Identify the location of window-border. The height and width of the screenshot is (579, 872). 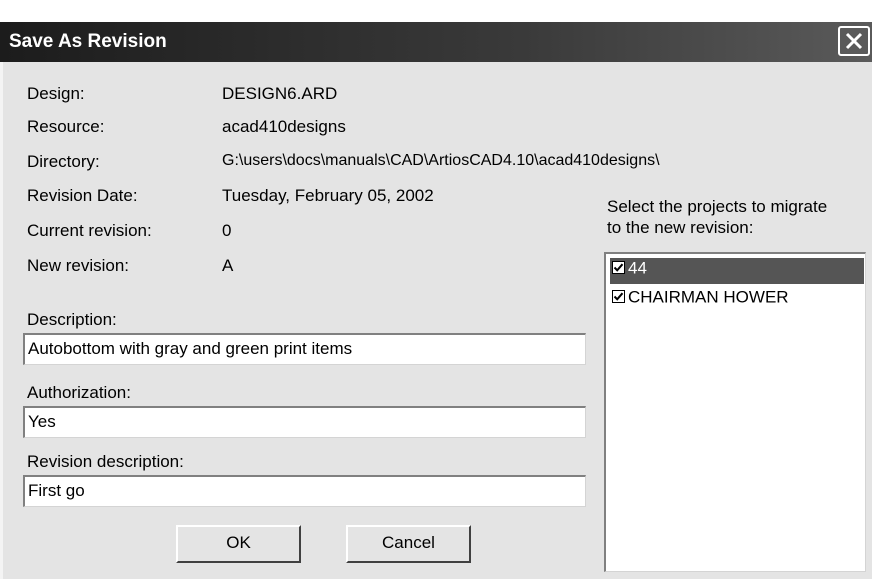
(1, 320).